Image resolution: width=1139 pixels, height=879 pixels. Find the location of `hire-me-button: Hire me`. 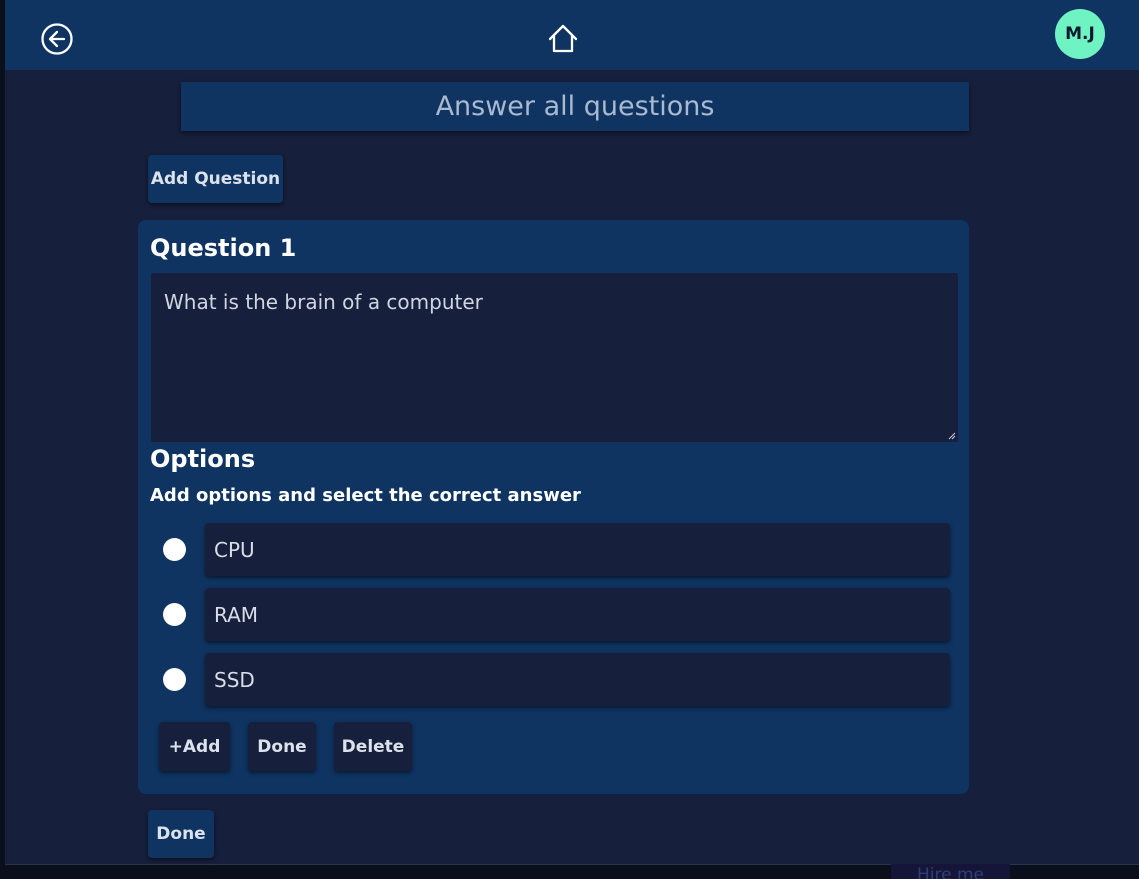

hire-me-button: Hire me is located at coordinates (950, 871).